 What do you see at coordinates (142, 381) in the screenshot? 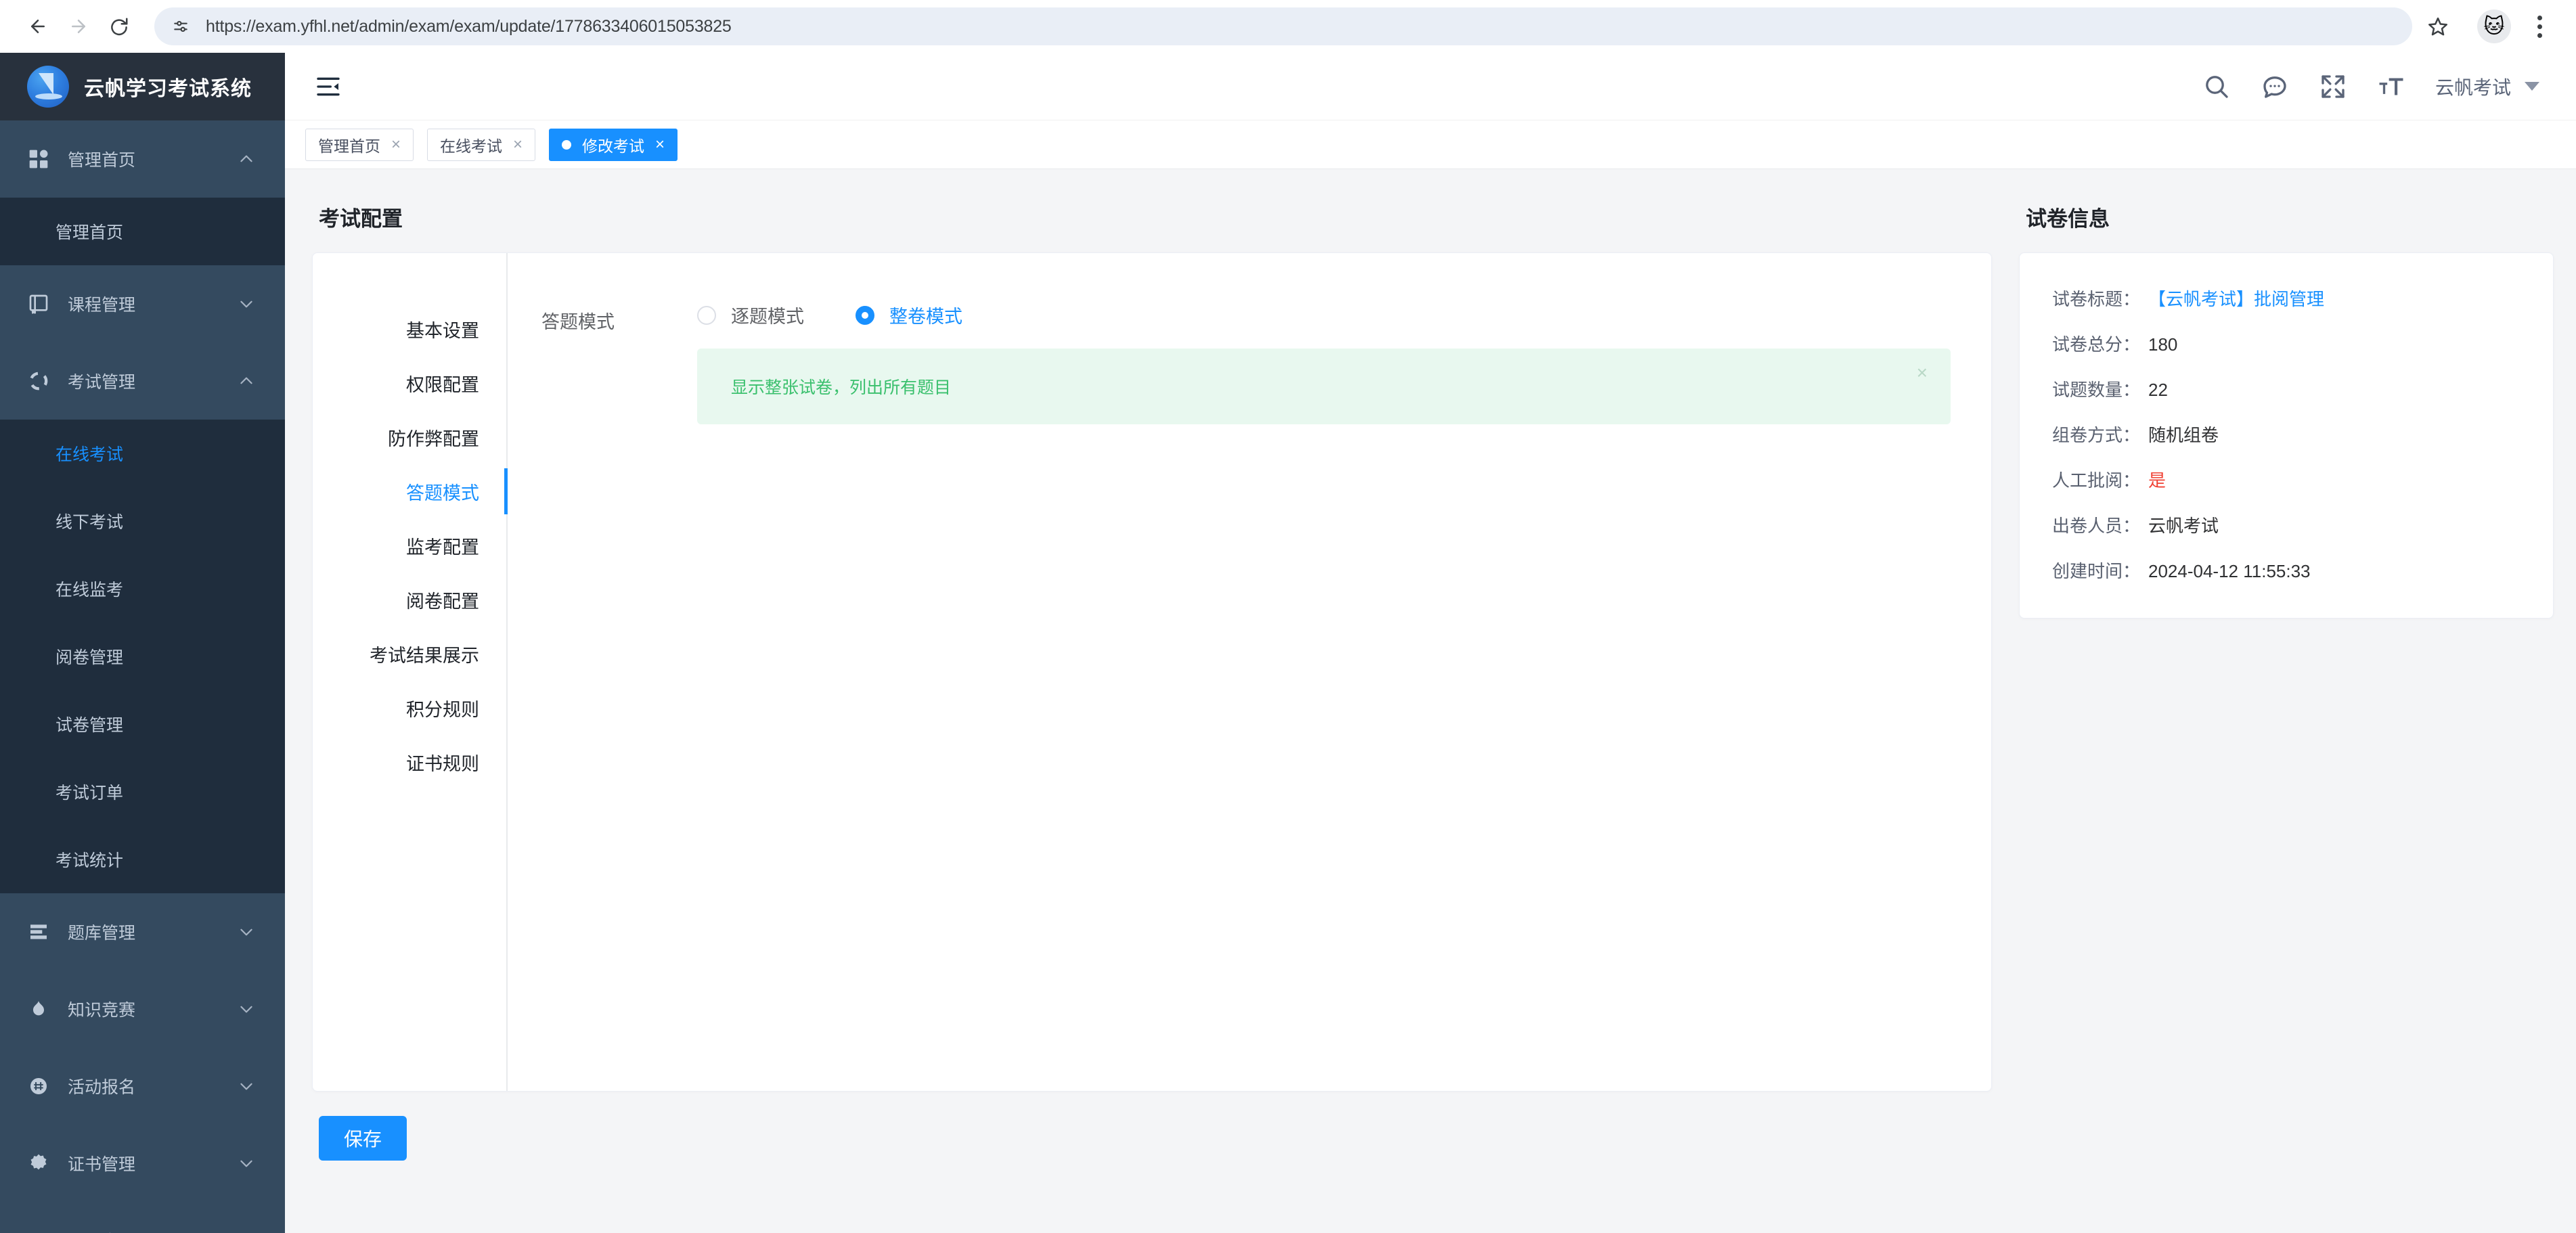
I see `sidebar-group-exam: 考试管理` at bounding box center [142, 381].